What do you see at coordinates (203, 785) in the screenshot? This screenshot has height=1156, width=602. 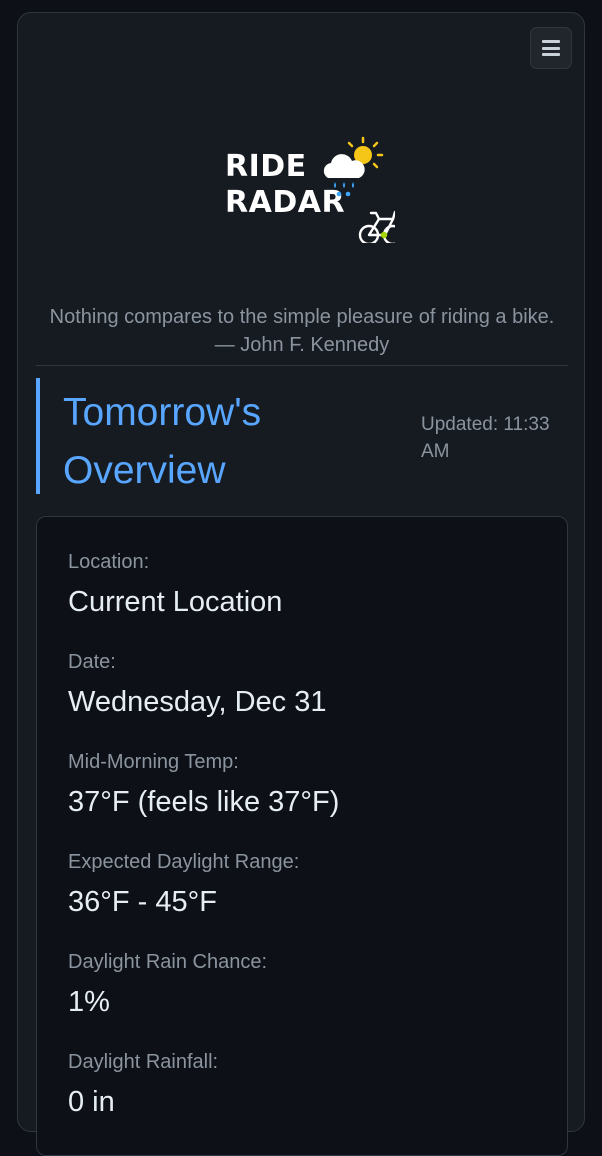 I see `mid-morning-temp-field: Mid-Morning Temp: 37°F (feels like 37°F)` at bounding box center [203, 785].